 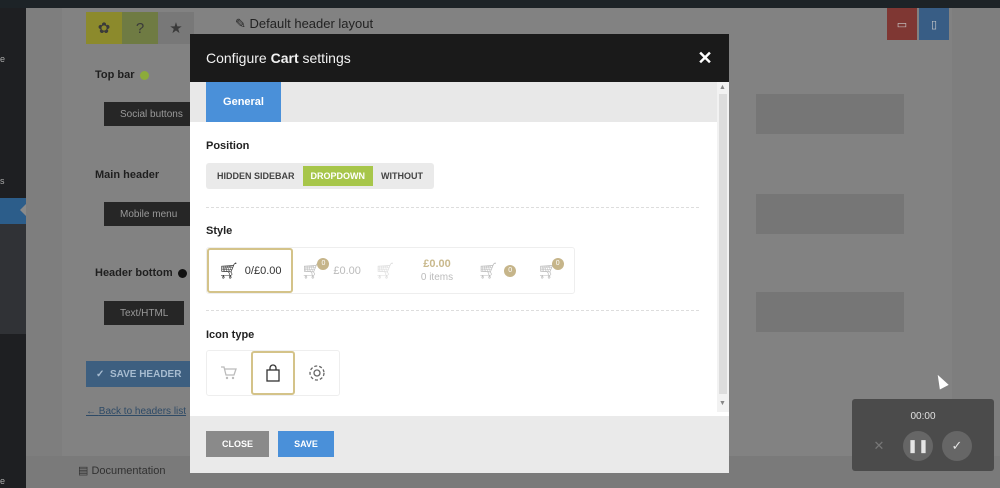 I want to click on icon-type-cart-option, so click(x=229, y=373).